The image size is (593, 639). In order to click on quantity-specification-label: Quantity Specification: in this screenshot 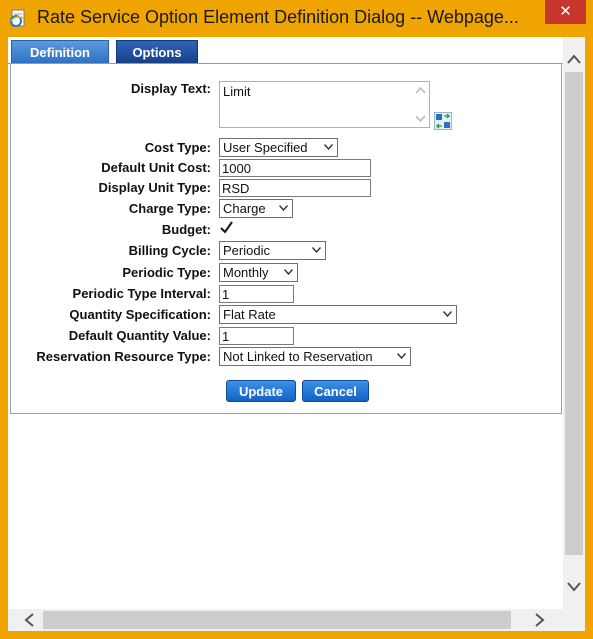, I will do `click(140, 314)`.